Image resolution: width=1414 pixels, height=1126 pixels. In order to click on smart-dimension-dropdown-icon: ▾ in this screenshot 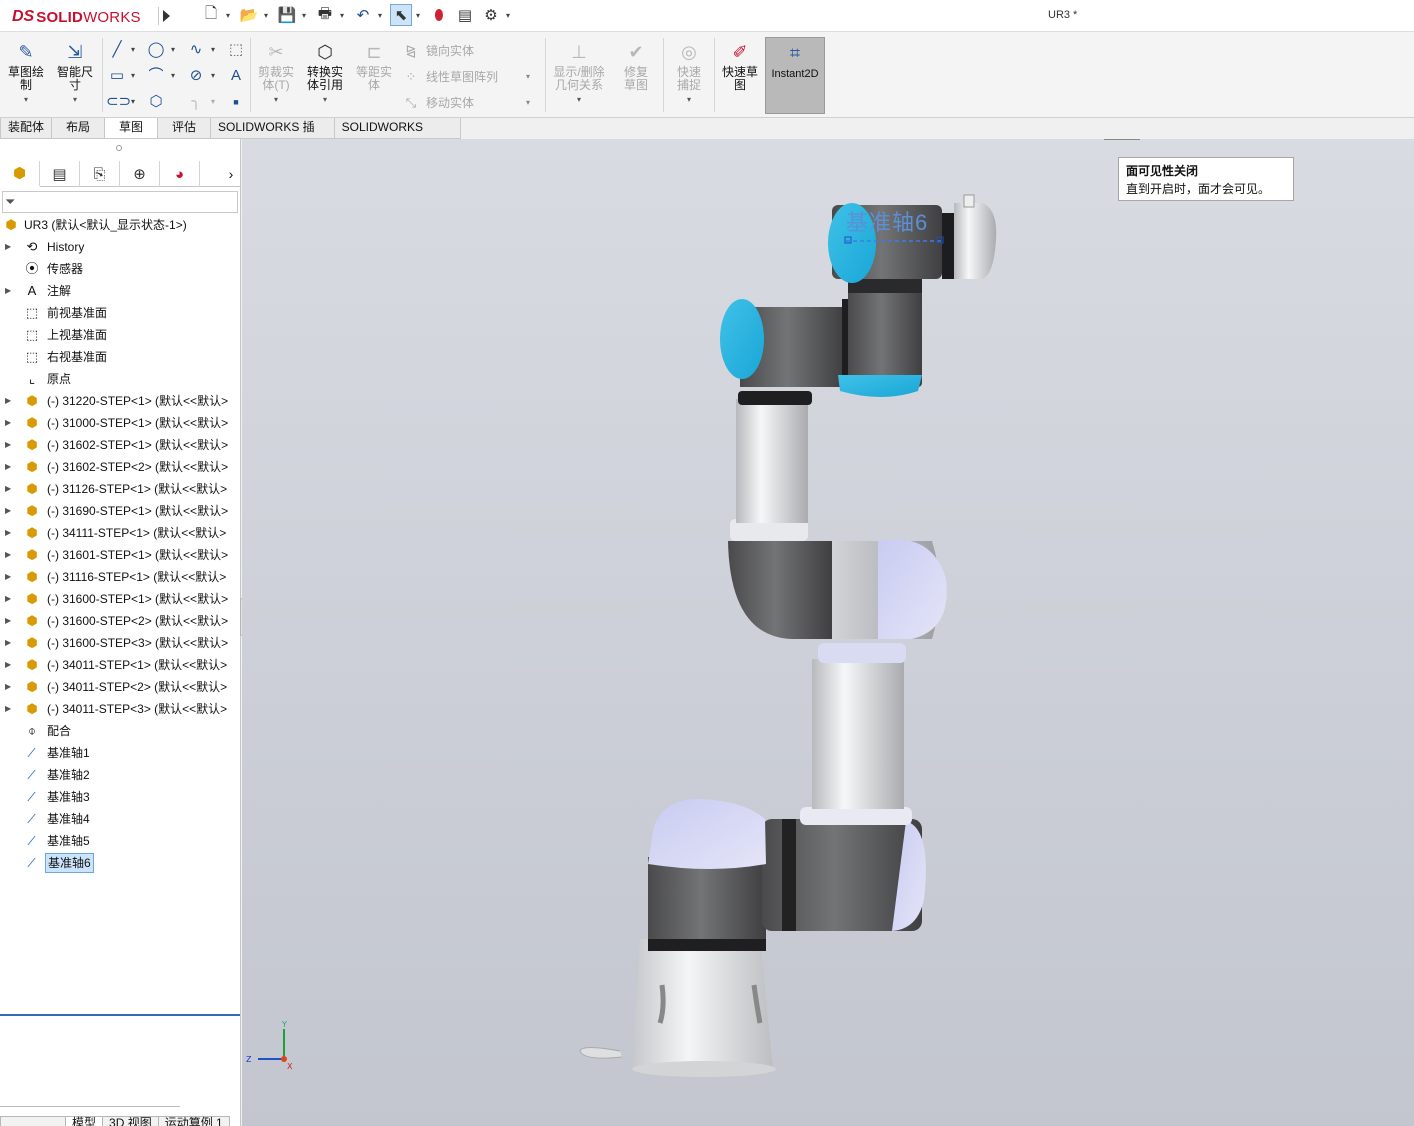, I will do `click(75, 99)`.